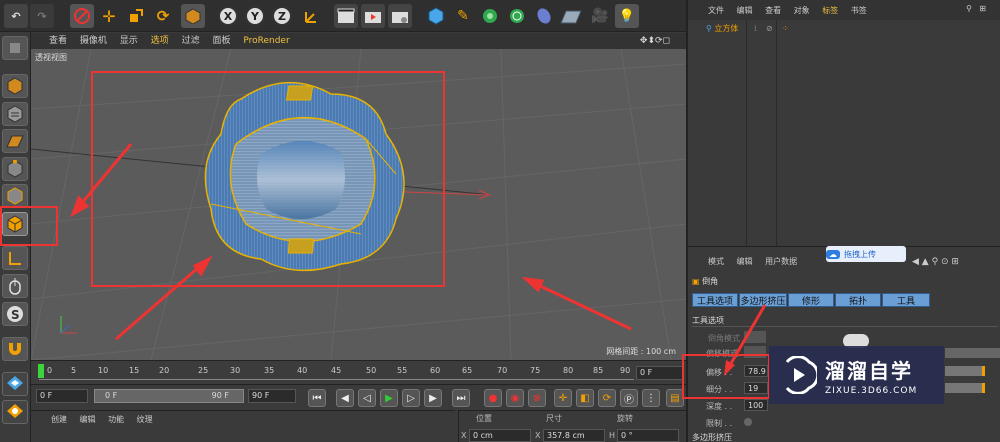 The image size is (1000, 442). Describe the element at coordinates (116, 419) in the screenshot. I see `material-menu-item: 功能` at that location.